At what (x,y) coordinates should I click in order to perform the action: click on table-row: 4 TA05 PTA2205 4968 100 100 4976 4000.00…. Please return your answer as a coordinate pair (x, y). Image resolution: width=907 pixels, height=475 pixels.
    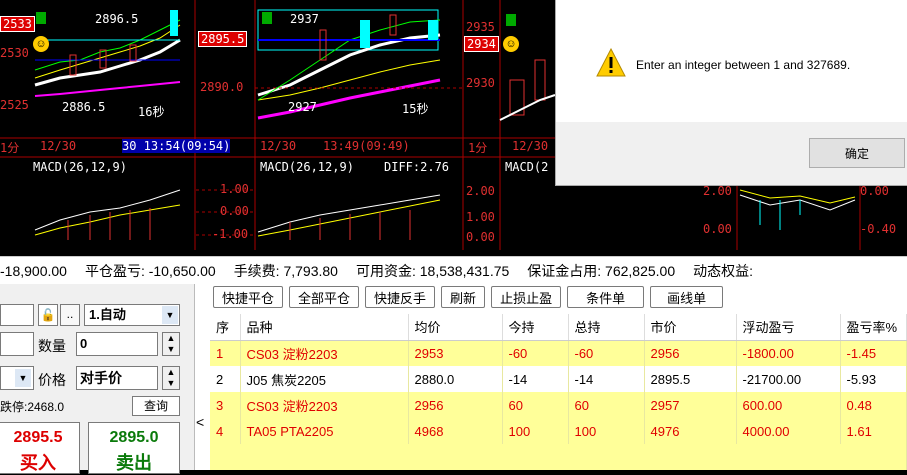
    Looking at the image, I should click on (558, 431).